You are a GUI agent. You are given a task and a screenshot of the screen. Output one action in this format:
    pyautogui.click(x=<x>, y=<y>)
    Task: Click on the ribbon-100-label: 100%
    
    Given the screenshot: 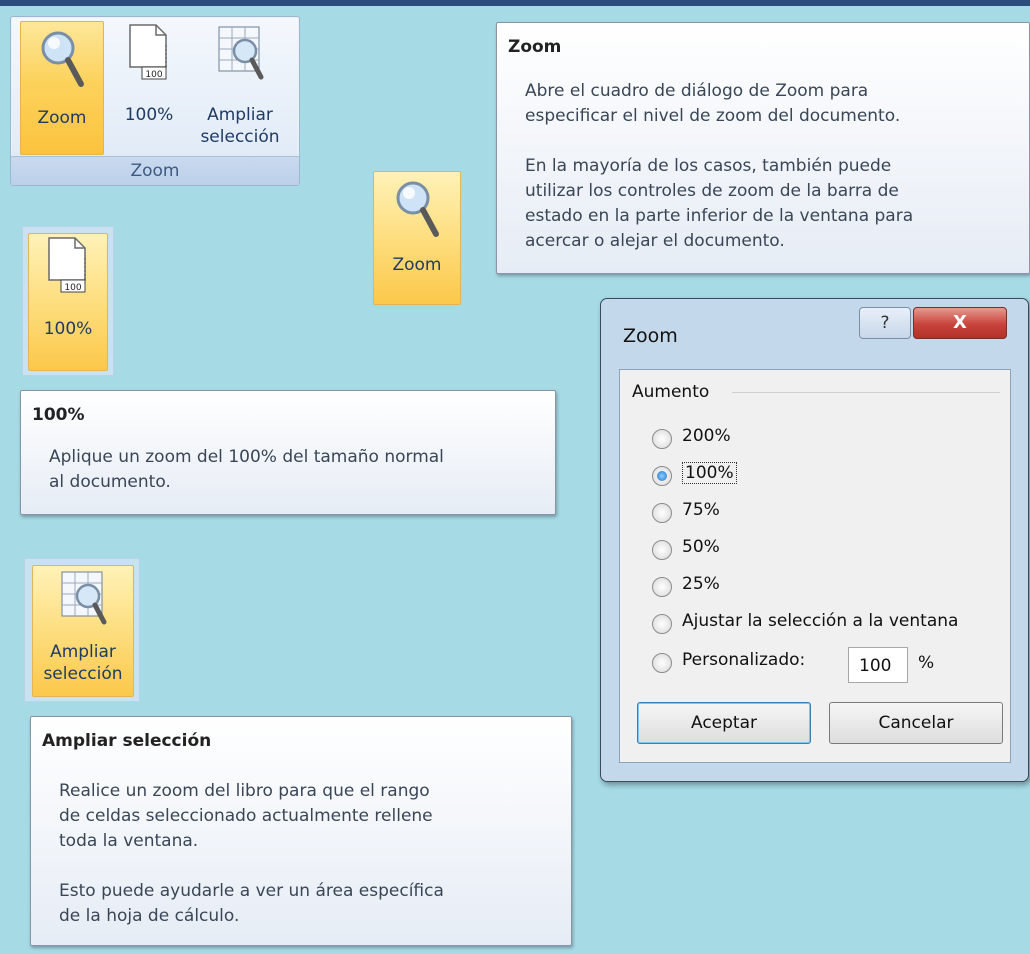 What is the action you would take?
    pyautogui.click(x=149, y=115)
    